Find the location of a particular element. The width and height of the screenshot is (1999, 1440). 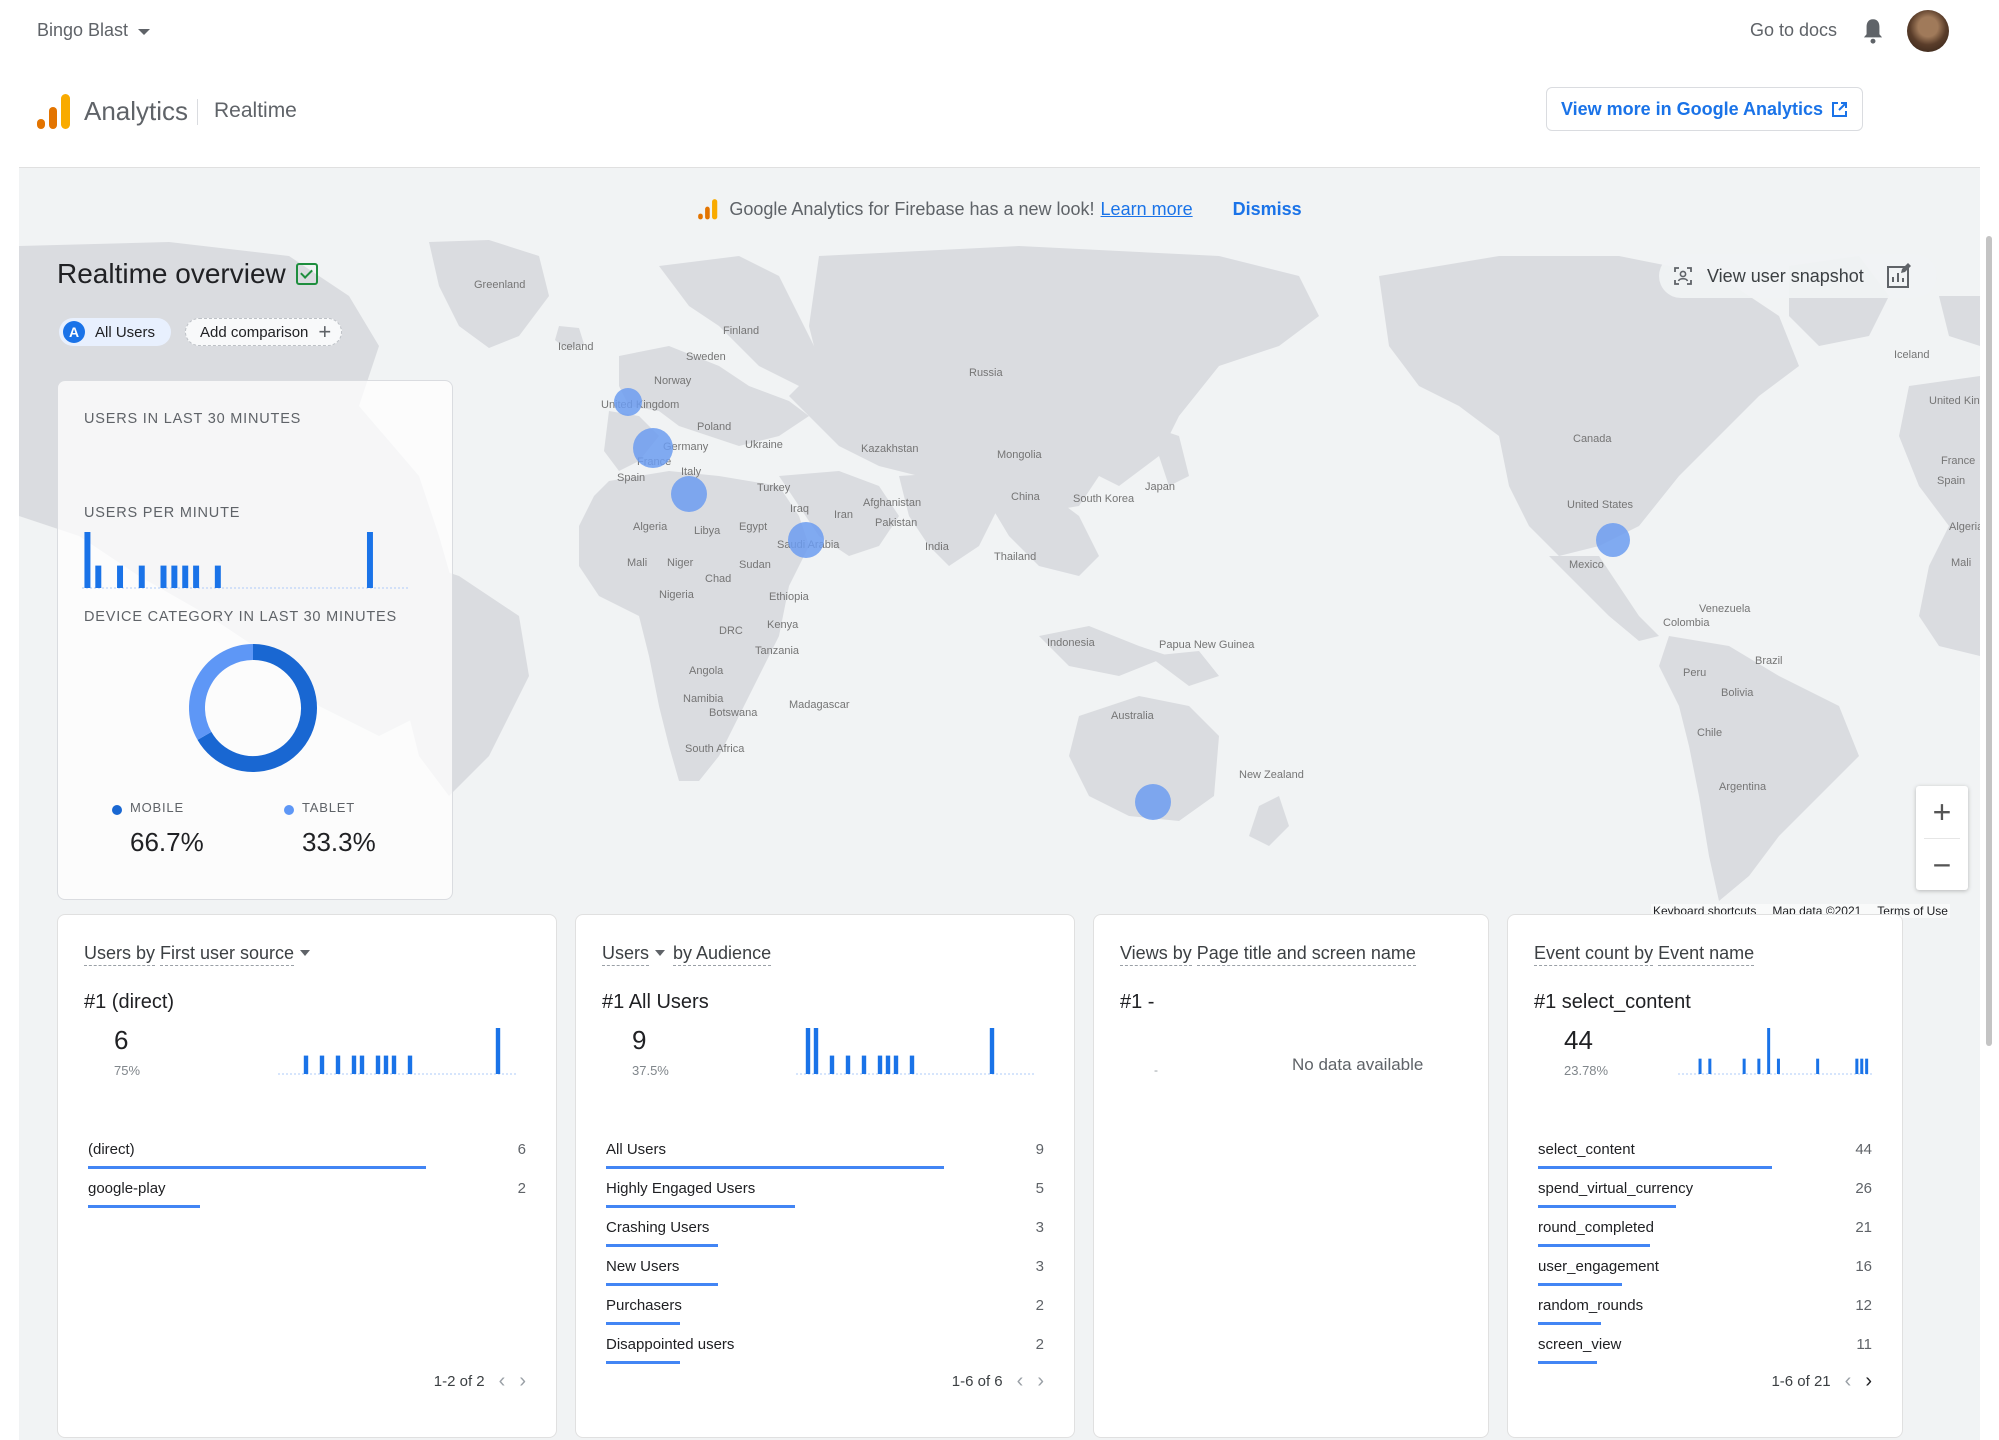

card-pager: 1-2 of 2 ‹ › is located at coordinates (480, 1381).